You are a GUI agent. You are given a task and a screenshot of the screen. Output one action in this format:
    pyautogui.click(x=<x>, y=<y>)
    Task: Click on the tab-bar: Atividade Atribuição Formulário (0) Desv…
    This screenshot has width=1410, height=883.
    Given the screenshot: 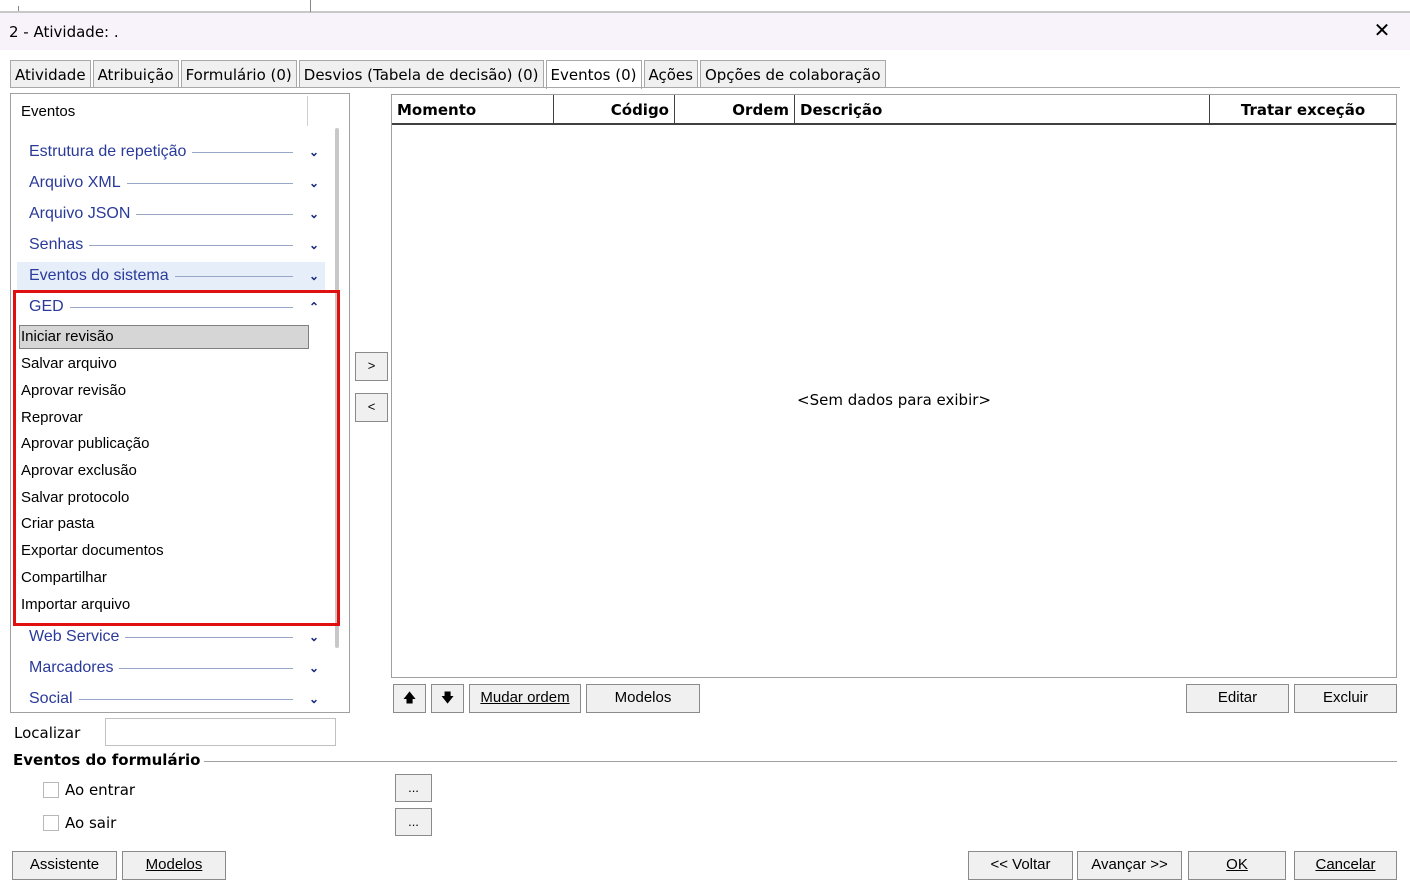 What is the action you would take?
    pyautogui.click(x=449, y=74)
    